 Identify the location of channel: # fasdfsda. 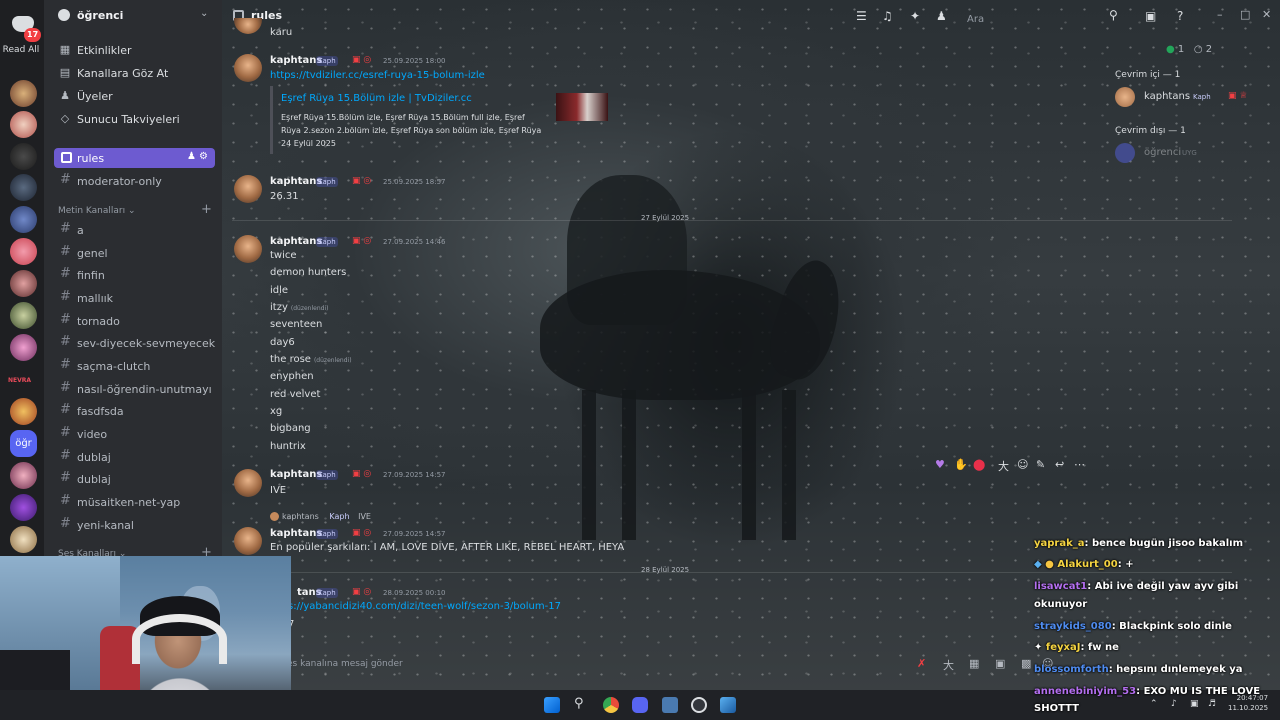
(134, 411).